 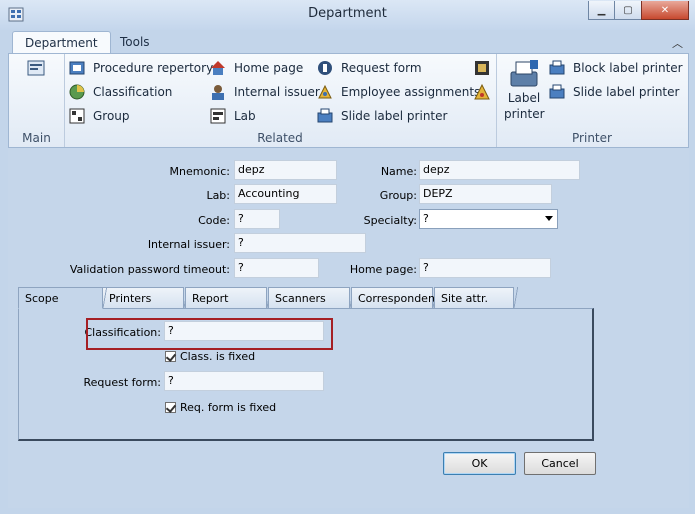 I want to click on tab-tools: Tools, so click(x=135, y=42).